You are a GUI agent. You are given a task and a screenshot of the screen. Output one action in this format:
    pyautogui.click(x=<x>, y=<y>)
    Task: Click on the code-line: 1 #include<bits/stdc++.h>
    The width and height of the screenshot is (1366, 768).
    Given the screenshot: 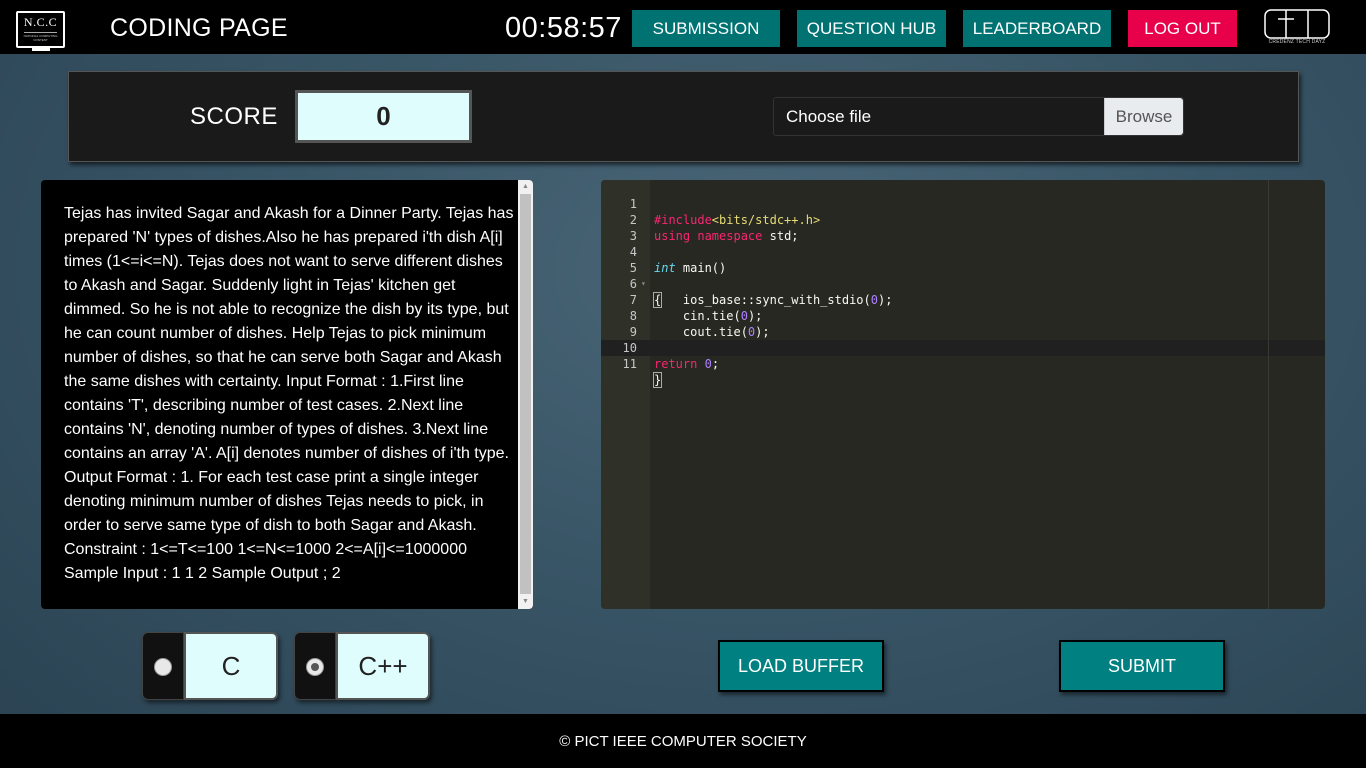 What is the action you would take?
    pyautogui.click(x=963, y=203)
    